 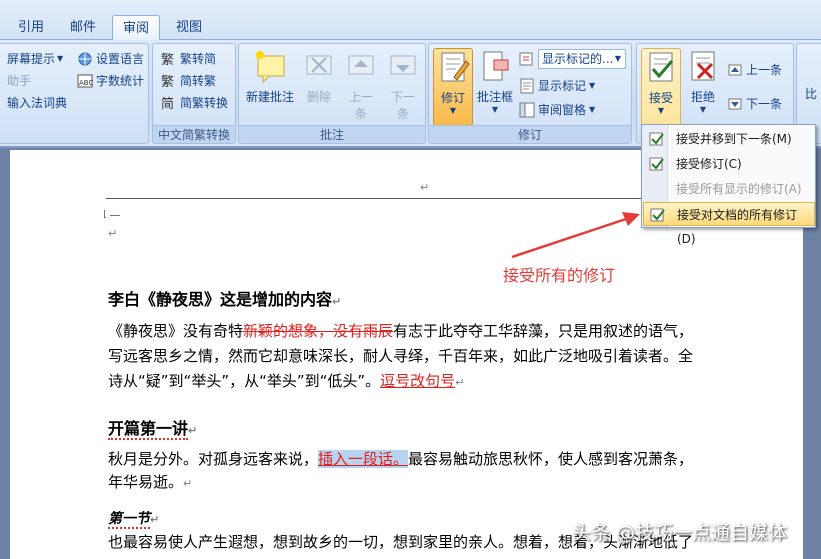 I want to click on menu-item-accept-and-move-next: 接受并移到下一条(M), so click(x=729, y=139).